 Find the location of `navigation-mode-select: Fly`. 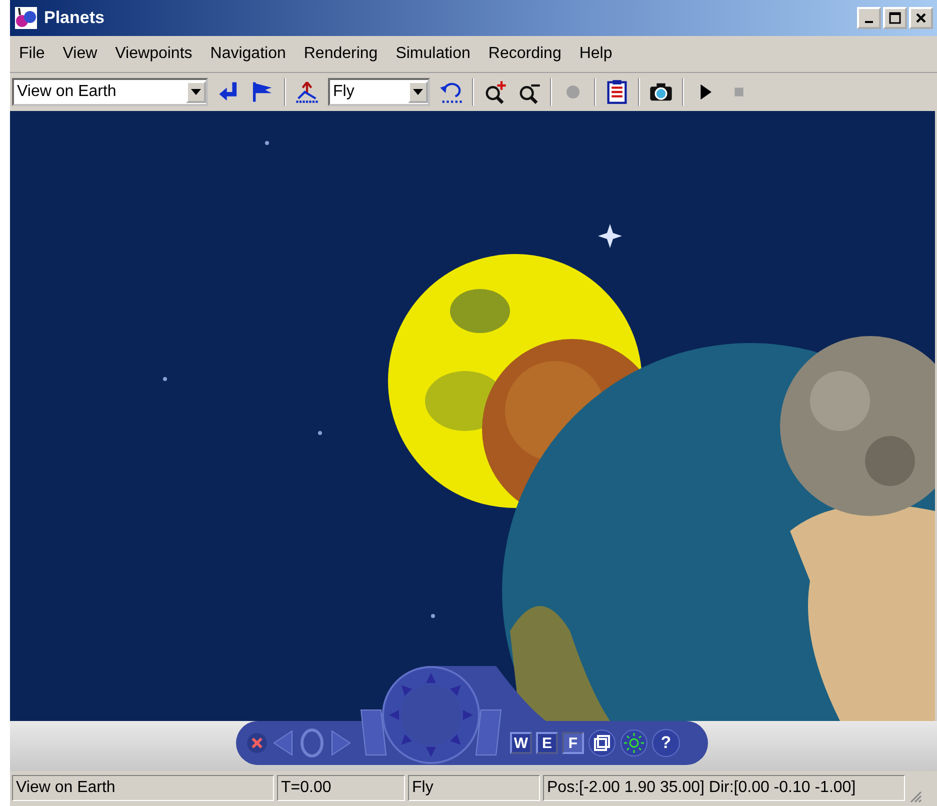

navigation-mode-select: Fly is located at coordinates (379, 92).